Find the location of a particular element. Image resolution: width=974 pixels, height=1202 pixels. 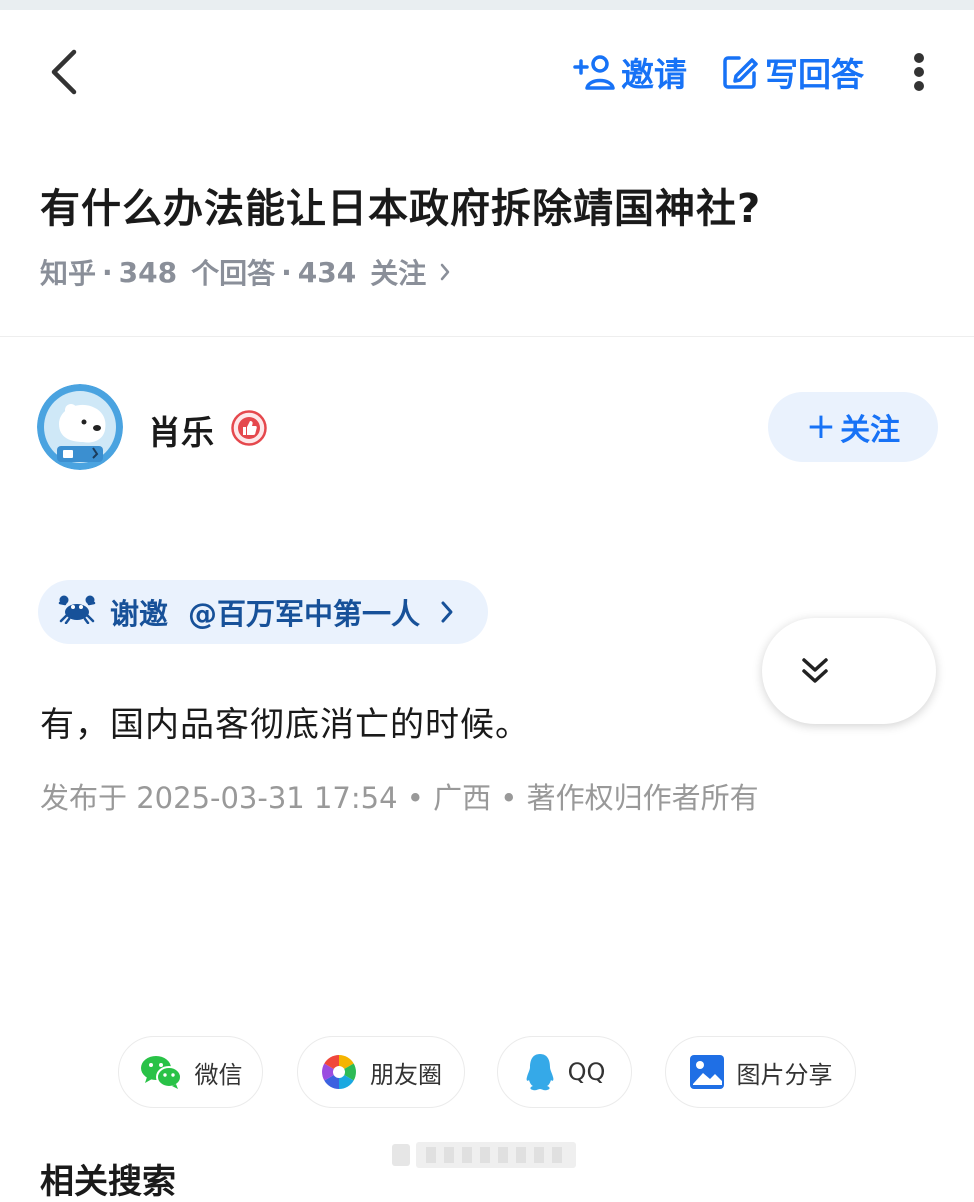

author-avatar is located at coordinates (80, 427).